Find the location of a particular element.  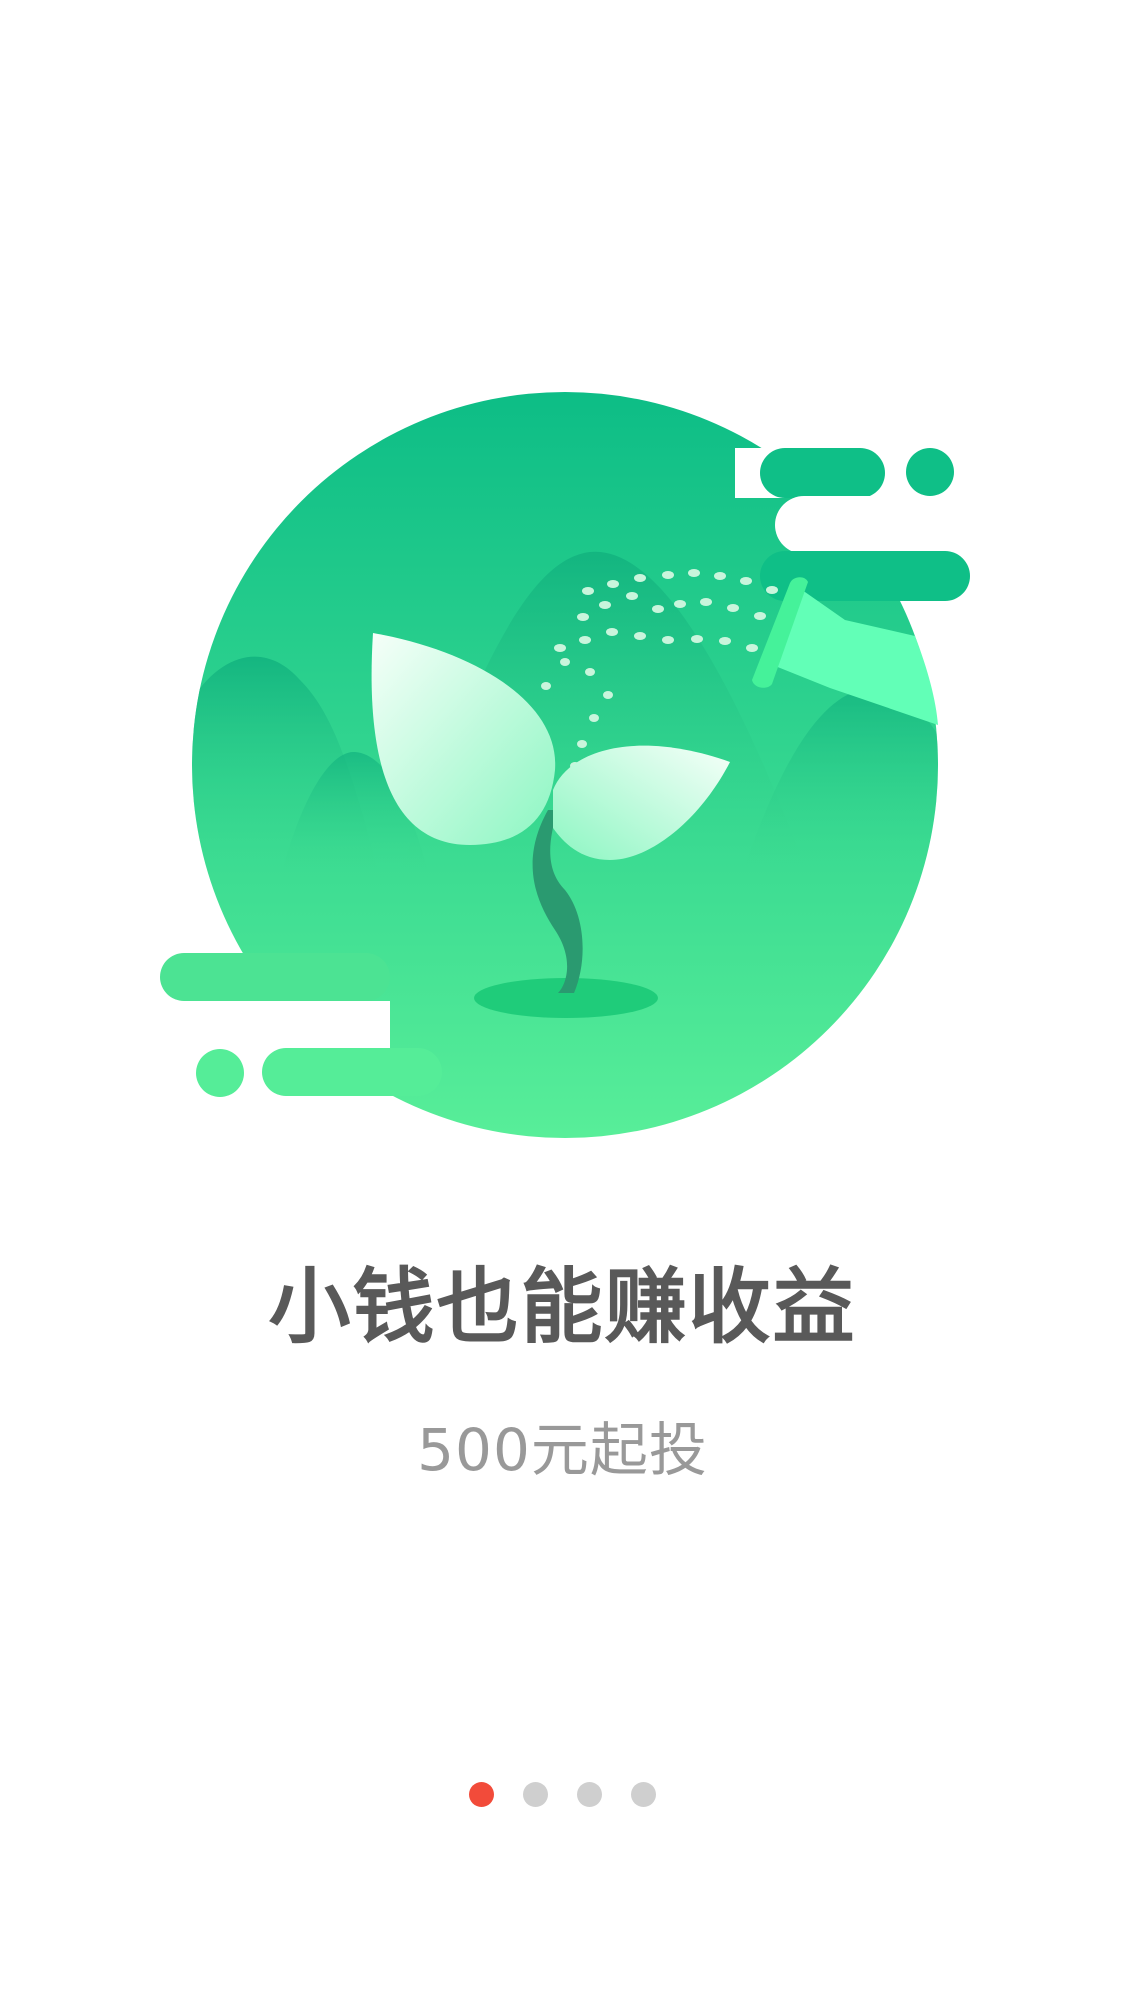

page-indicator is located at coordinates (562, 1795).